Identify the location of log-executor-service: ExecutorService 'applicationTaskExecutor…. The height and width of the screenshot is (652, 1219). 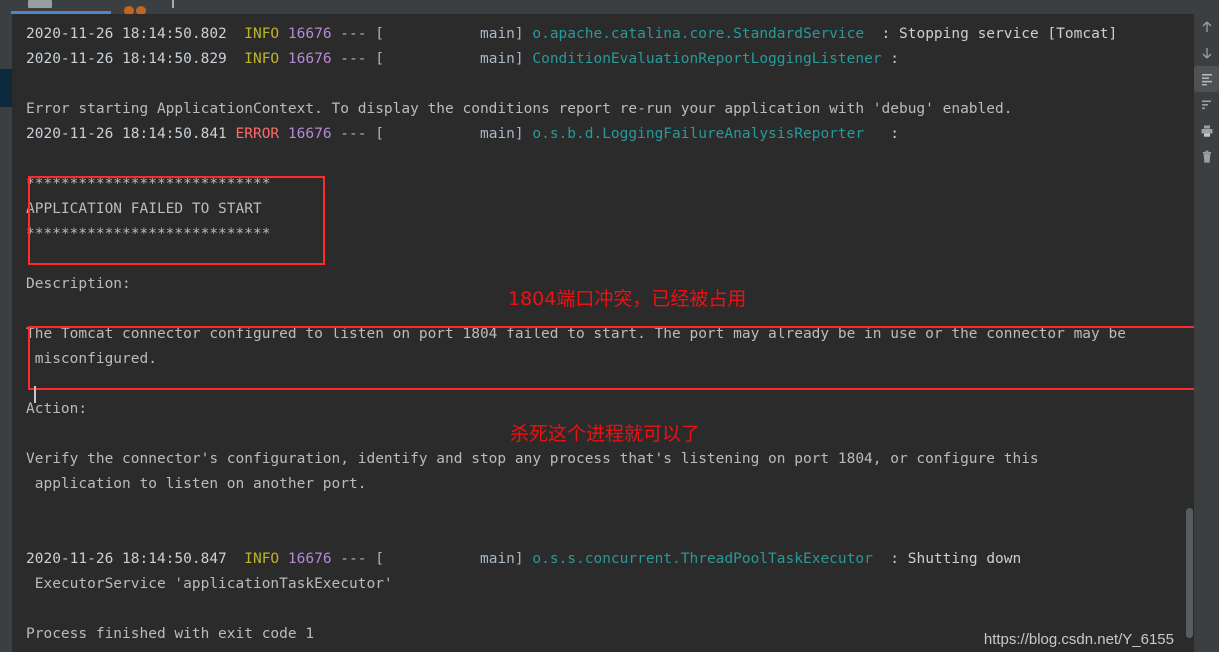
(603, 584).